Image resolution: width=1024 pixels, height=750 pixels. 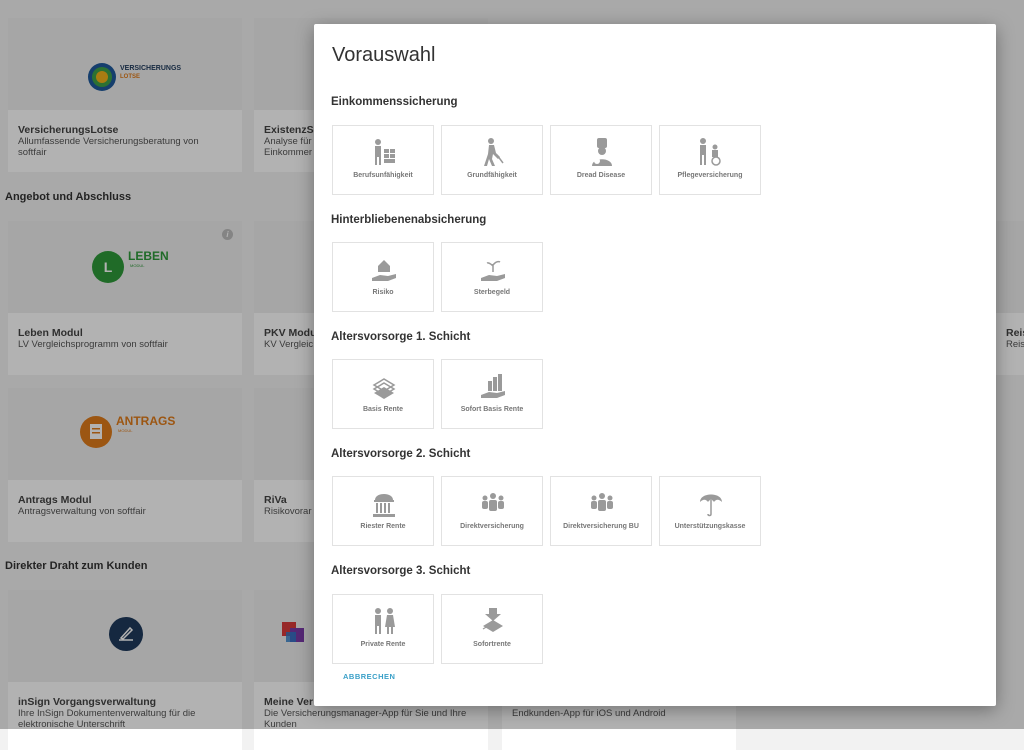 I want to click on tile-label: Sofort Basis Rente, so click(x=492, y=409).